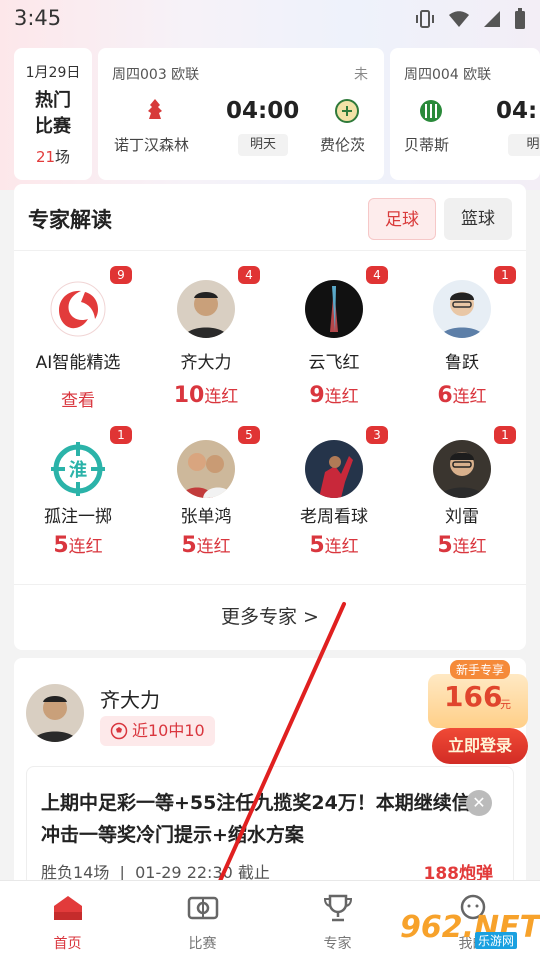  I want to click on expert-item: 4 云飞红 9连红, so click(334, 332).